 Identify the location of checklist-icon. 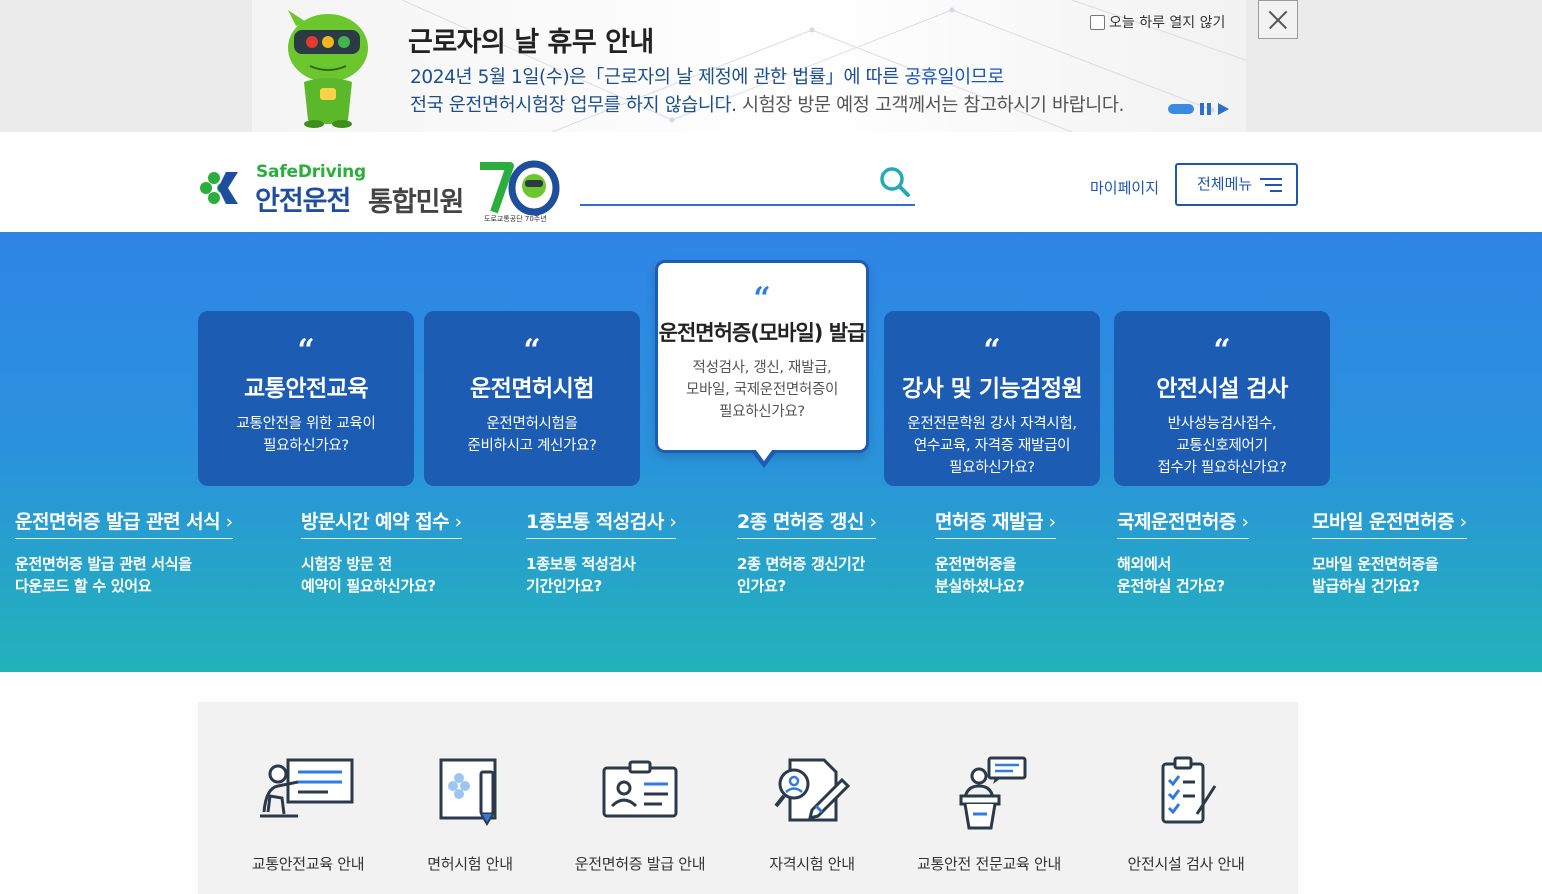
(1189, 790).